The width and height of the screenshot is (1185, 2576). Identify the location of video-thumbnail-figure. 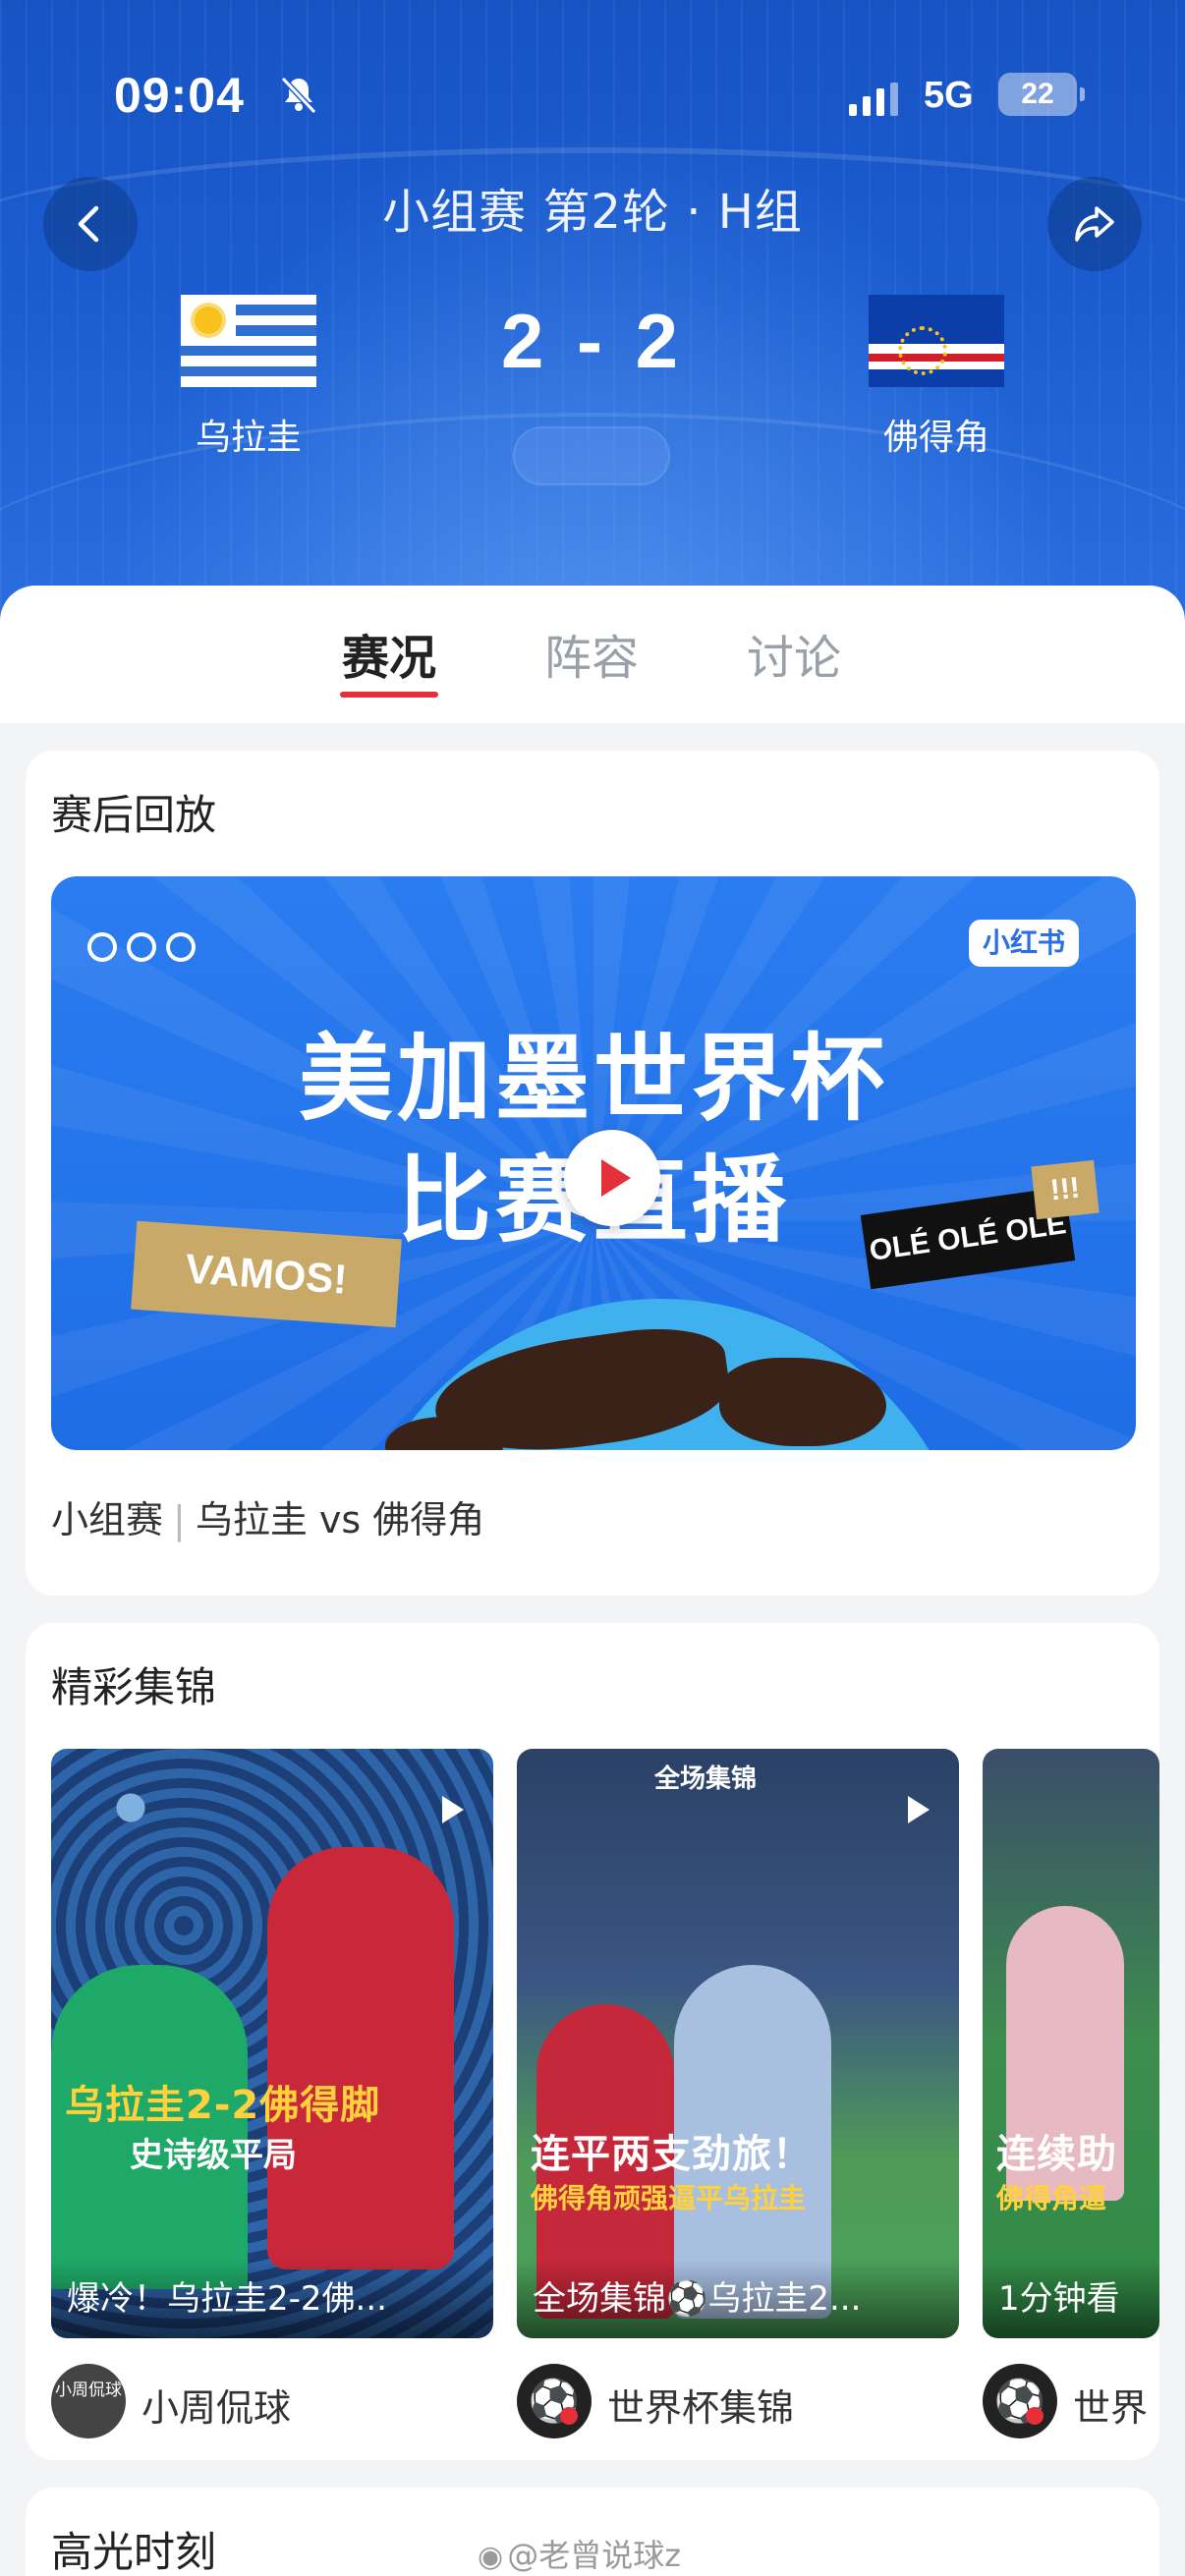
(361, 2058).